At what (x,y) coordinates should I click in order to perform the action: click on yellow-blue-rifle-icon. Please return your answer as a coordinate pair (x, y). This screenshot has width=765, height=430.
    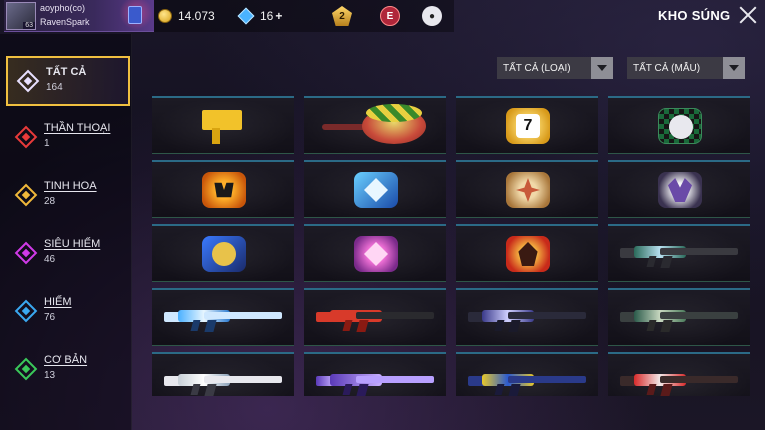
    Looking at the image, I should click on (527, 383).